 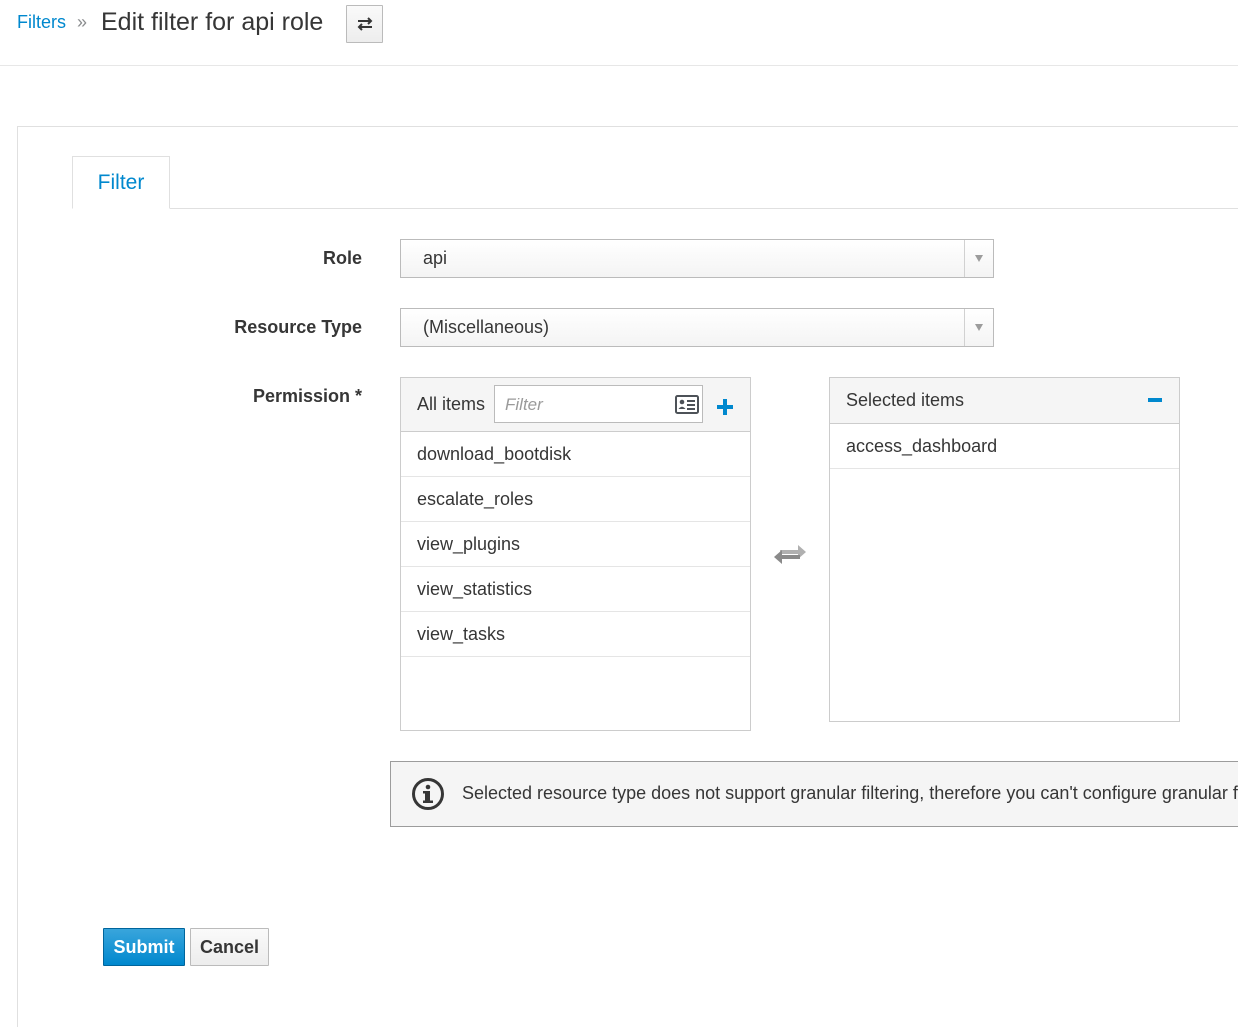 I want to click on transfer-arrows-icon, so click(x=790, y=554).